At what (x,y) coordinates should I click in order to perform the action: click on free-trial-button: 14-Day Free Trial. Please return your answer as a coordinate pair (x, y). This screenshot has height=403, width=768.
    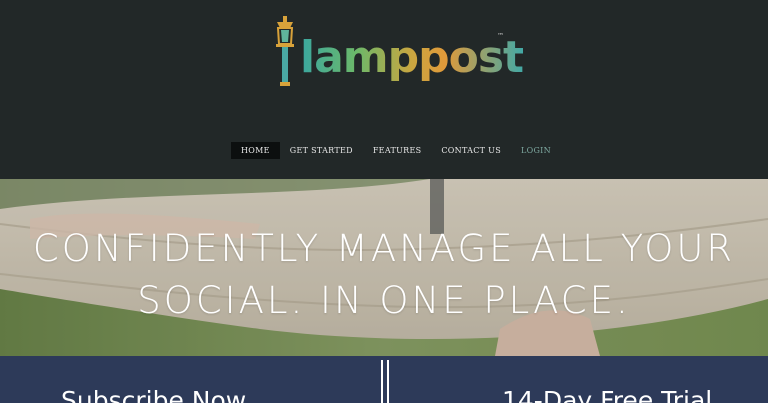
    Looking at the image, I should click on (607, 394).